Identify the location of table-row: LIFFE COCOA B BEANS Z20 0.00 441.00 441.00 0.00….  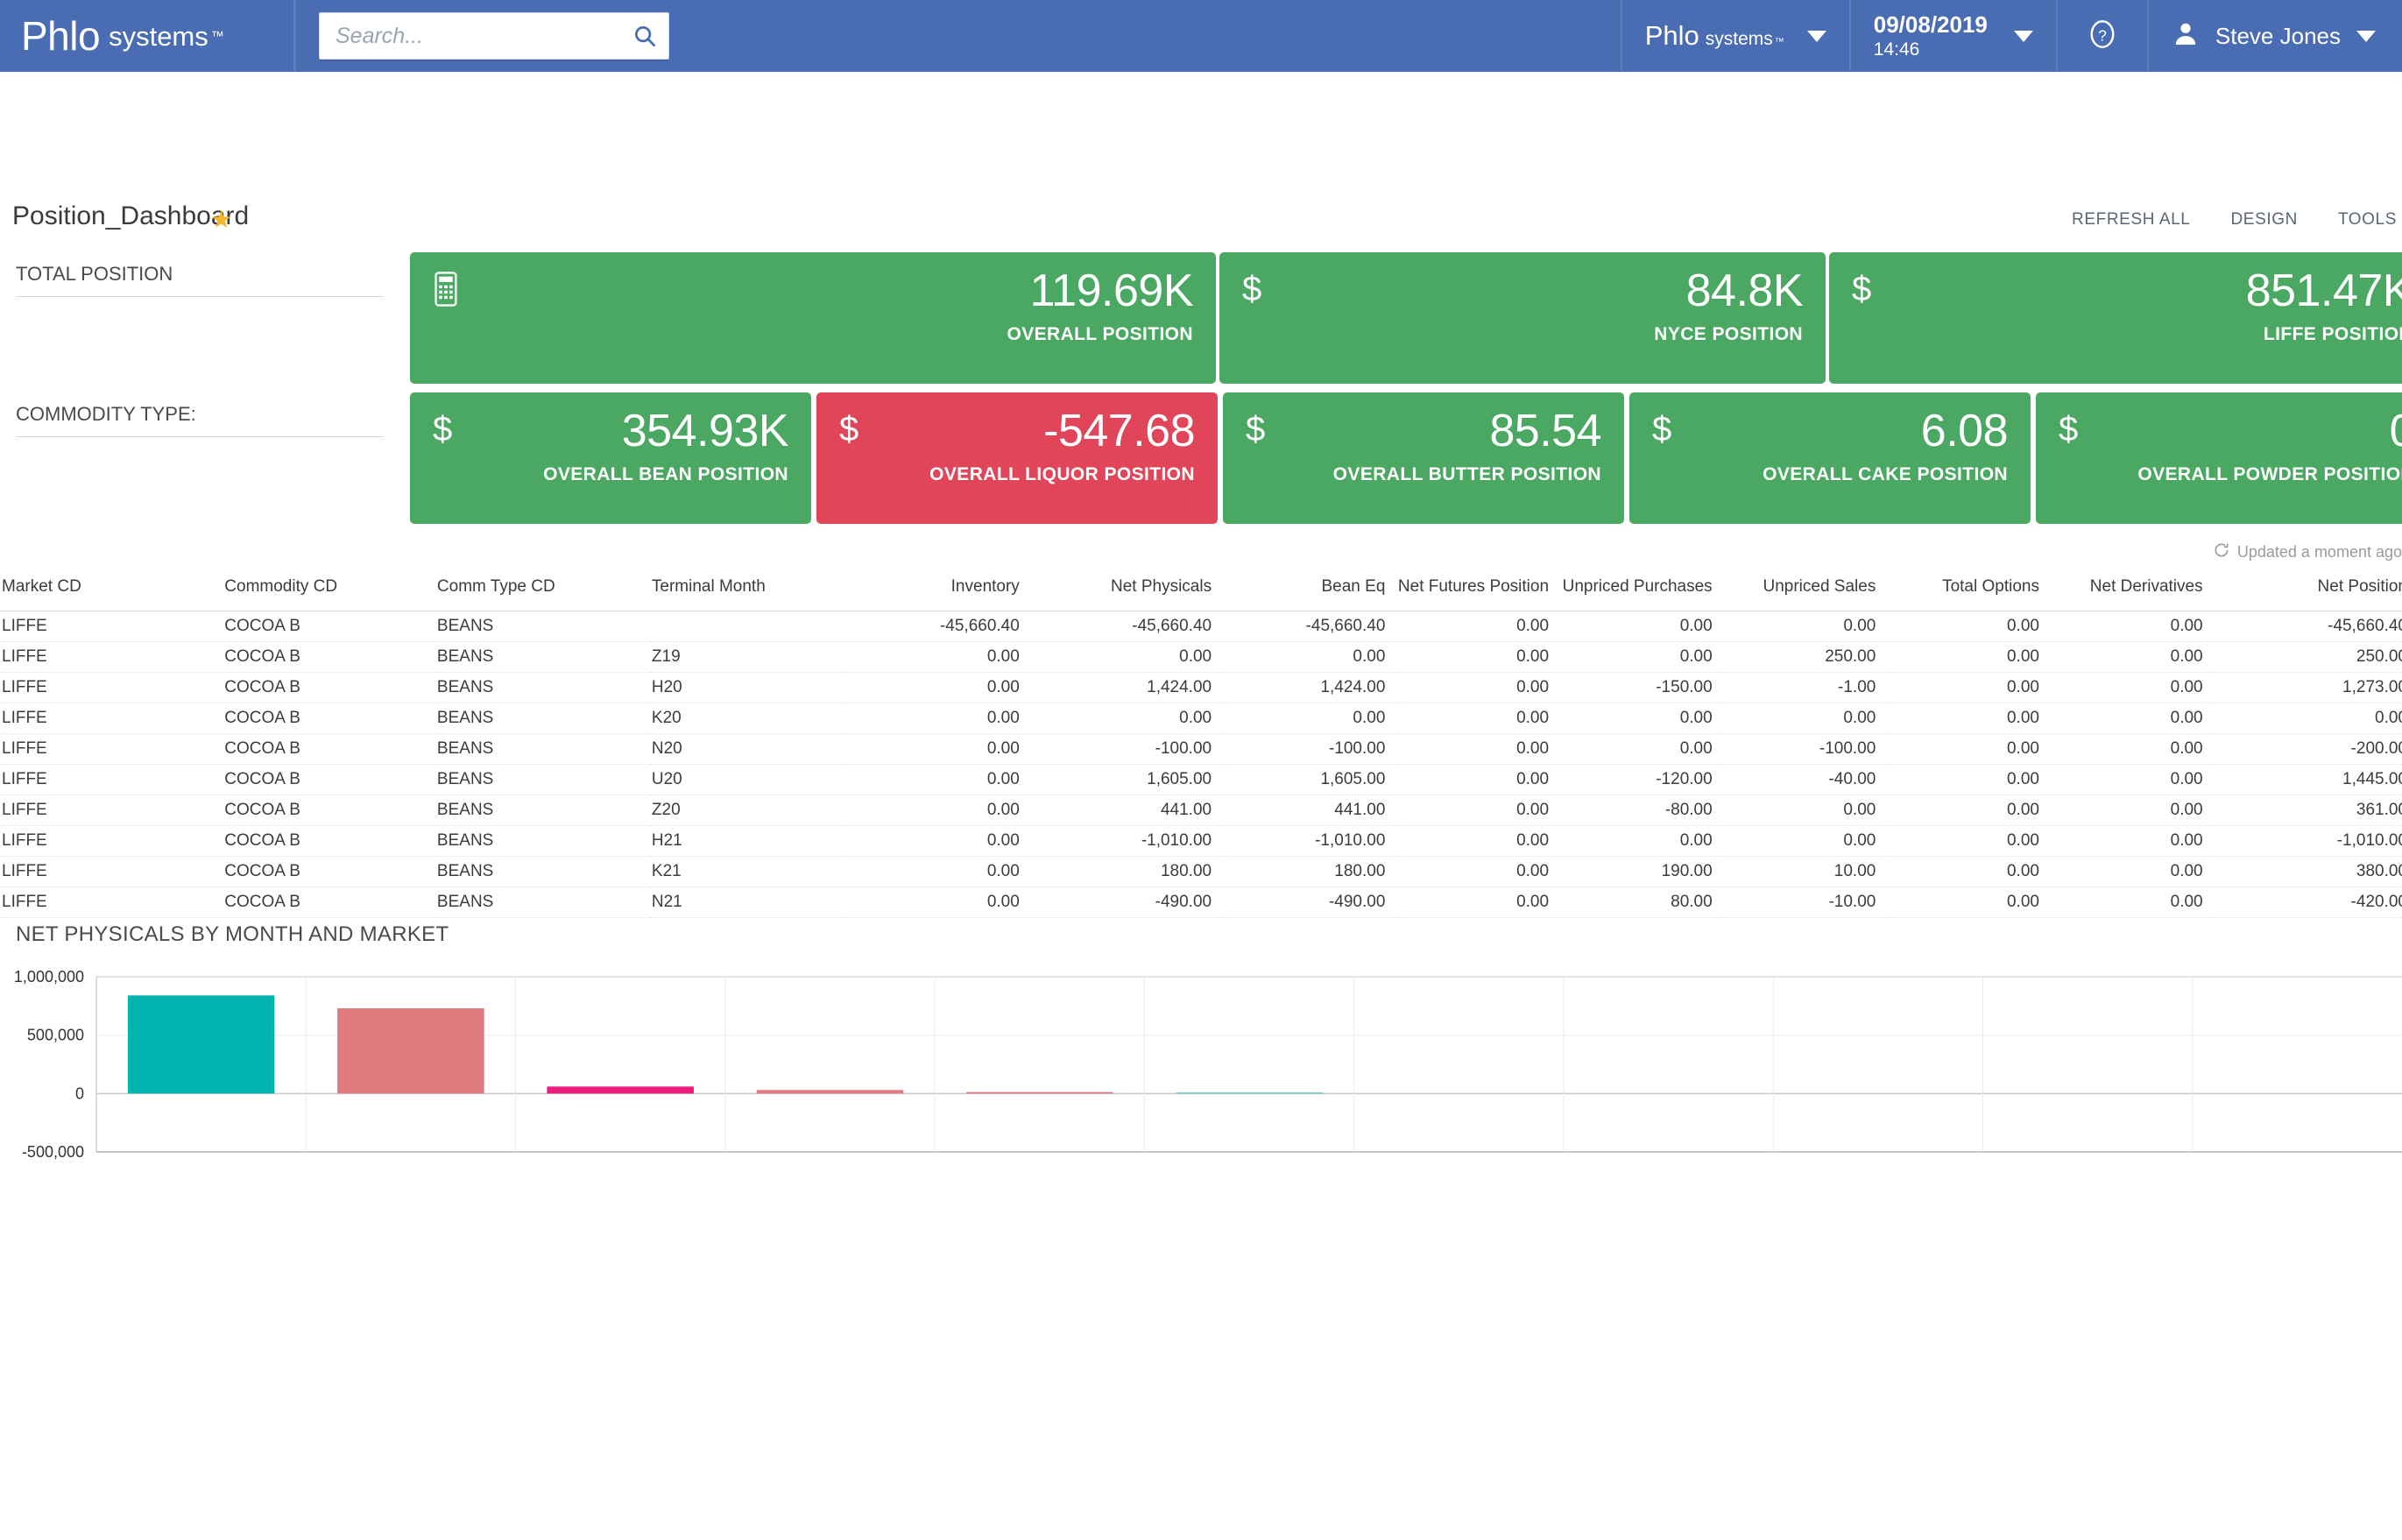
(1201, 811).